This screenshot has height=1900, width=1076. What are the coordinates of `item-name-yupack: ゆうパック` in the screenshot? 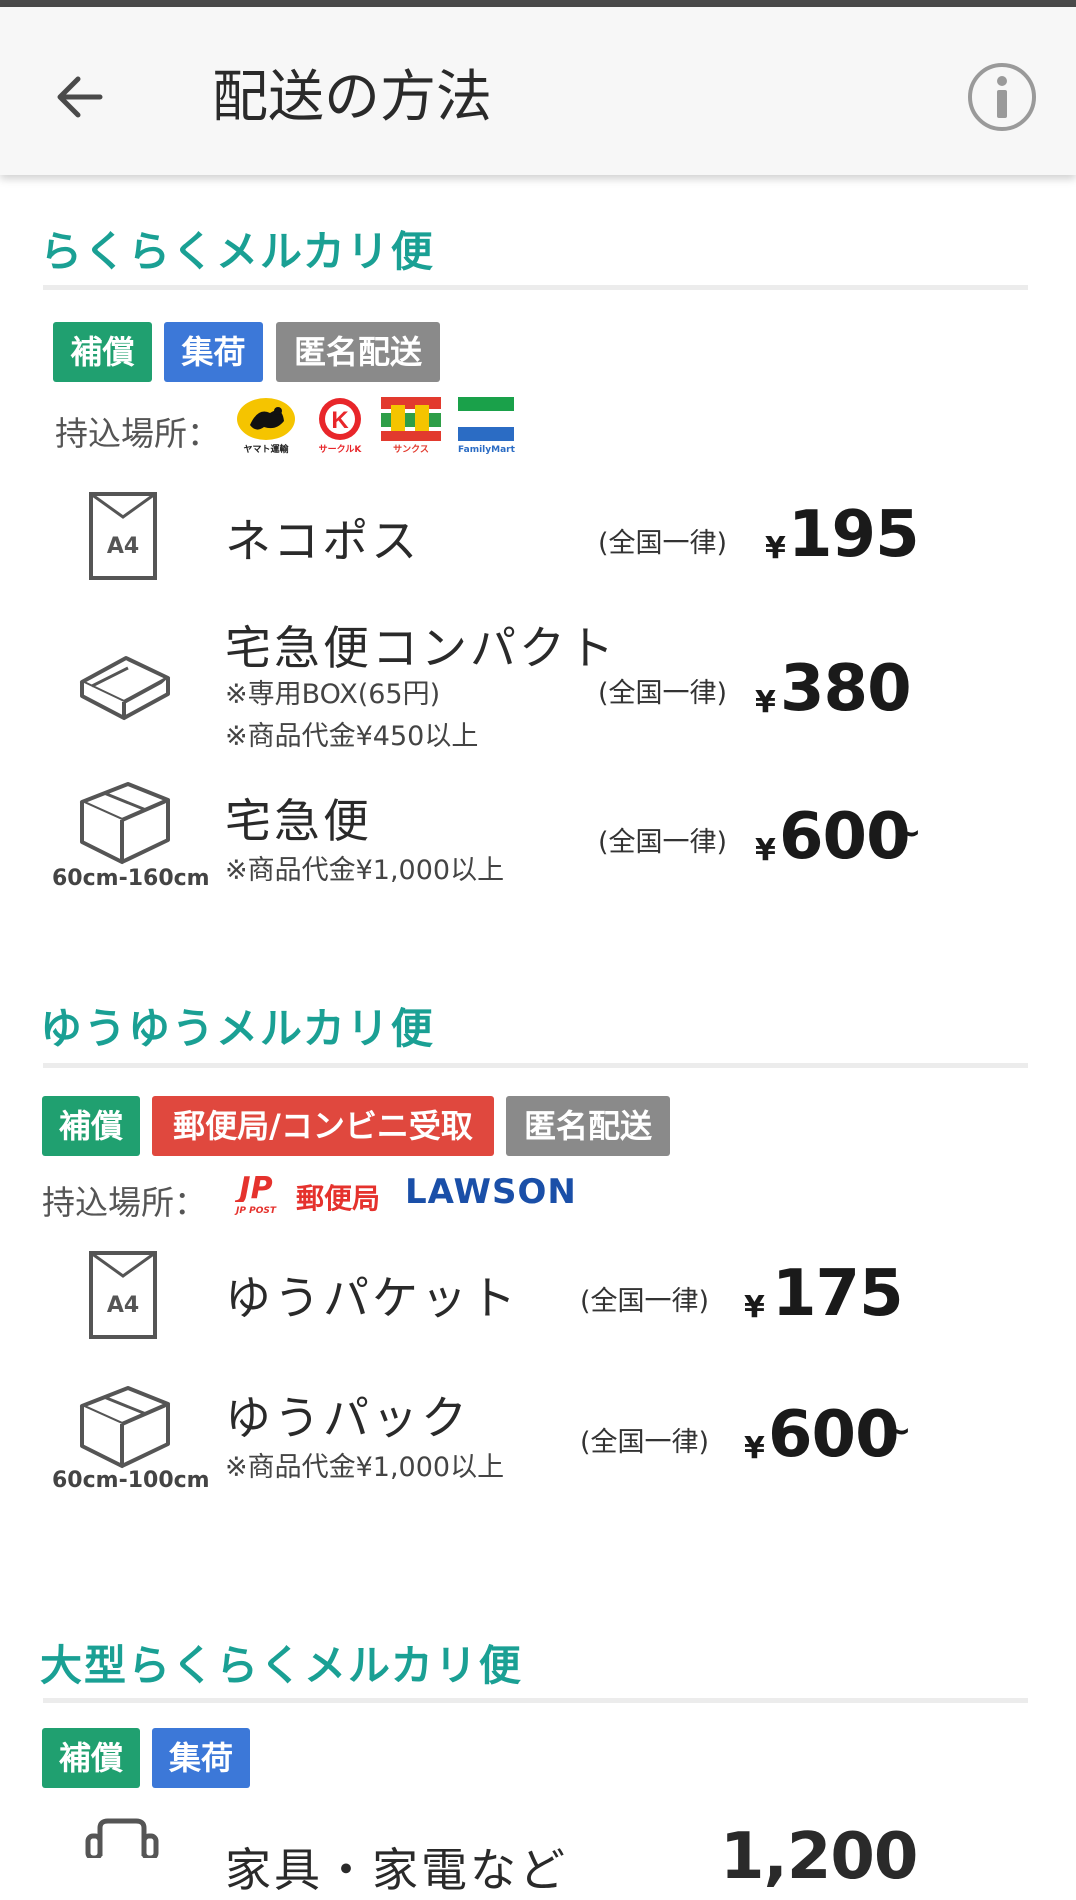 It's located at (347, 1418).